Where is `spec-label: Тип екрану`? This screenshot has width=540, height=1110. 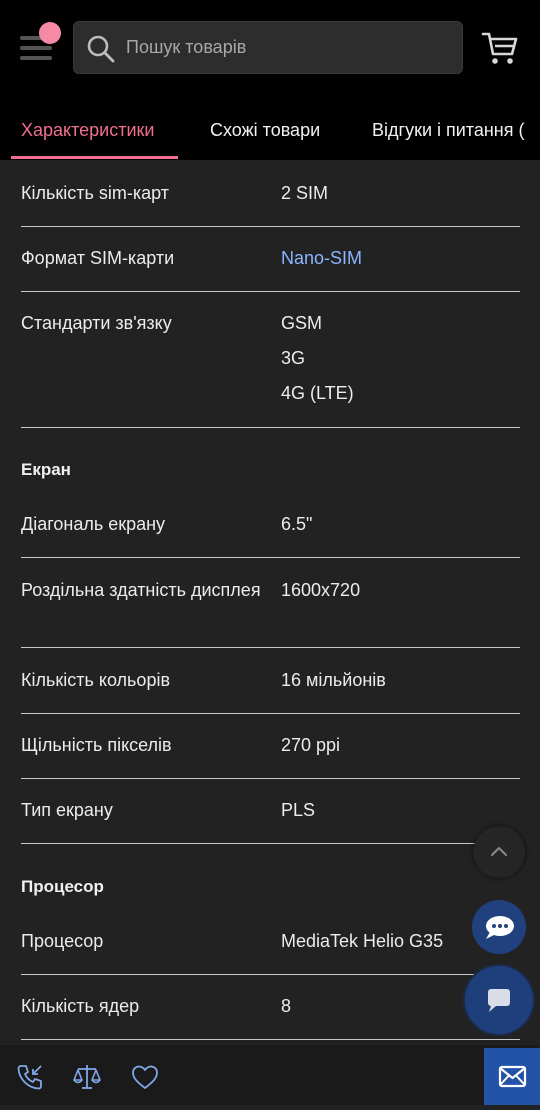
spec-label: Тип екрану is located at coordinates (67, 810).